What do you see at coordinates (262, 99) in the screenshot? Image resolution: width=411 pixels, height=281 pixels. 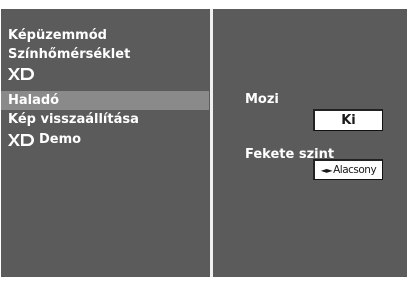 I see `mozi-label: Mozi` at bounding box center [262, 99].